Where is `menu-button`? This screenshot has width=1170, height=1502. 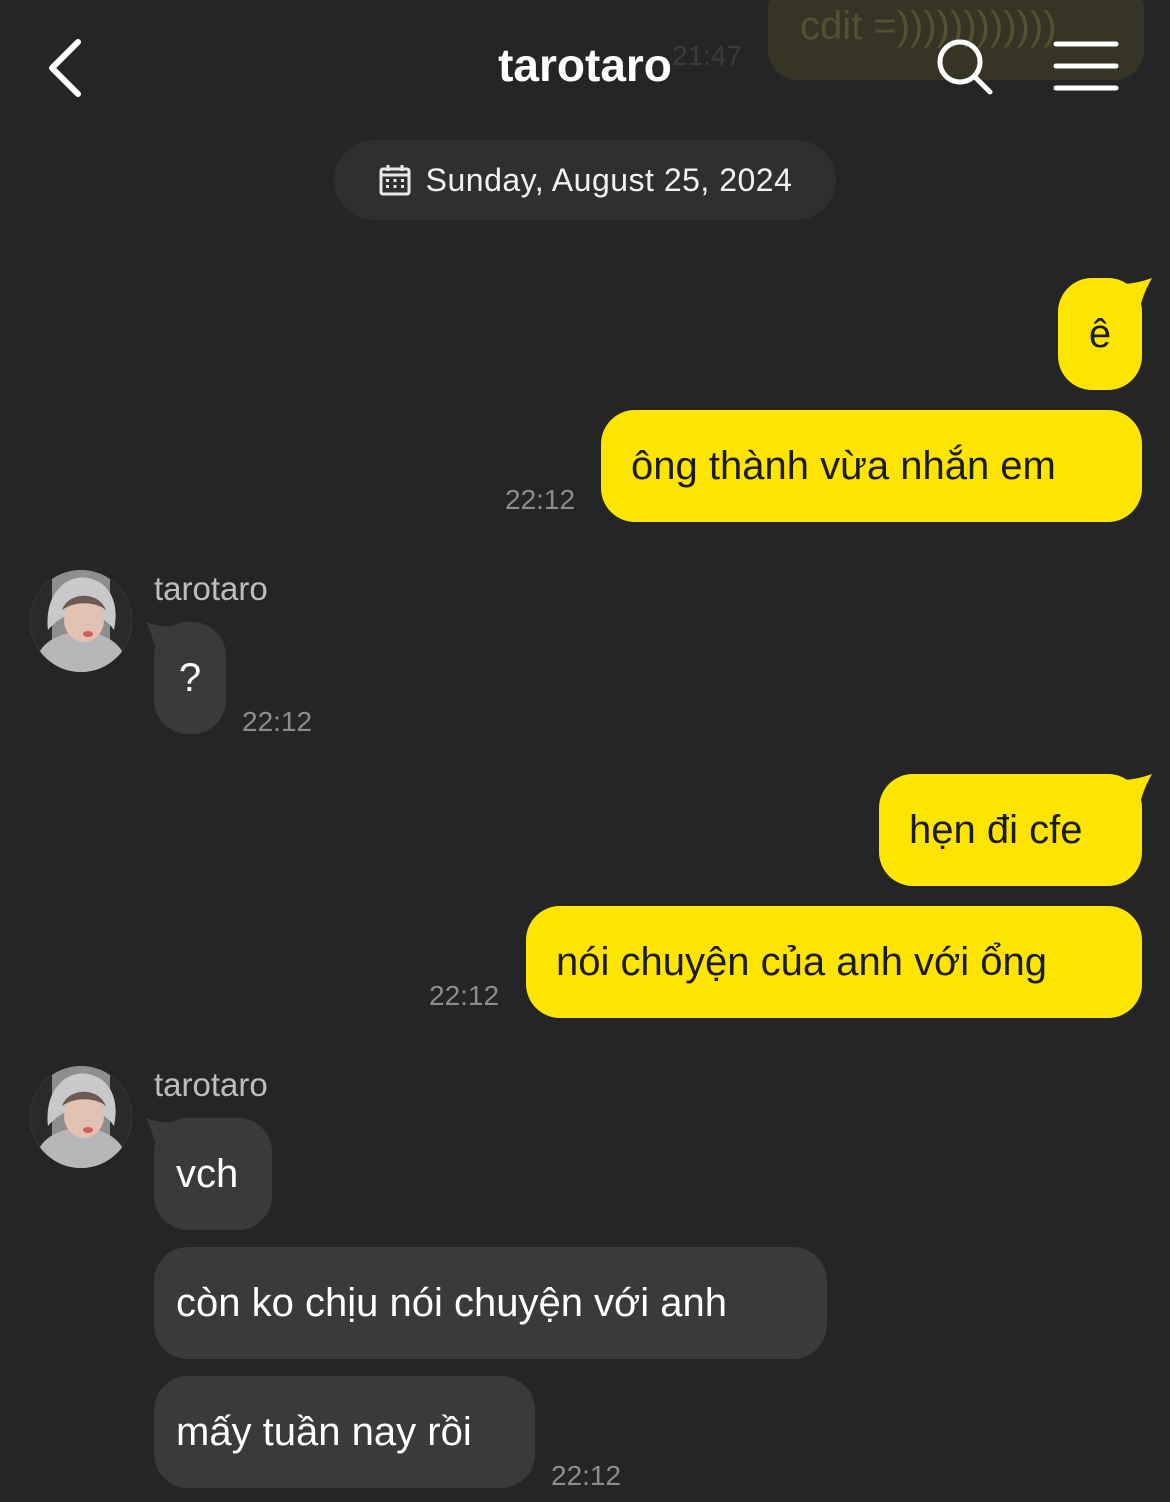
menu-button is located at coordinates (1086, 66).